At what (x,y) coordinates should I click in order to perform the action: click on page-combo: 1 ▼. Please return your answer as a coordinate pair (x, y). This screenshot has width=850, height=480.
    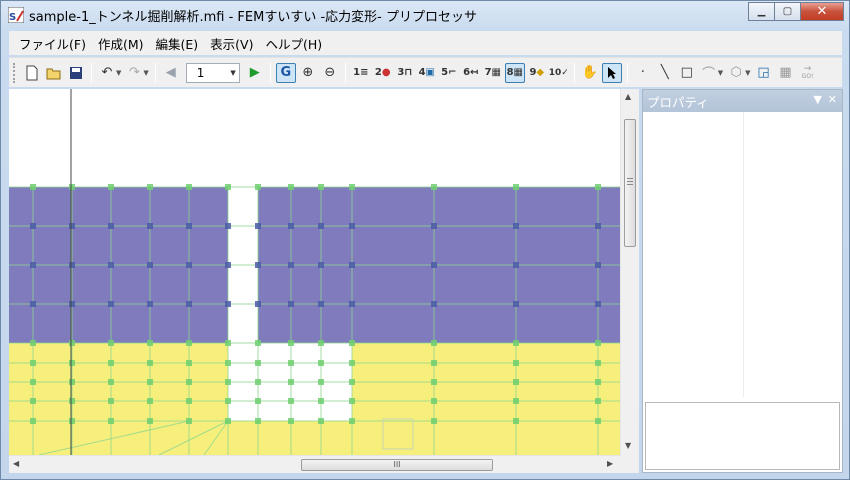
    Looking at the image, I should click on (212, 72).